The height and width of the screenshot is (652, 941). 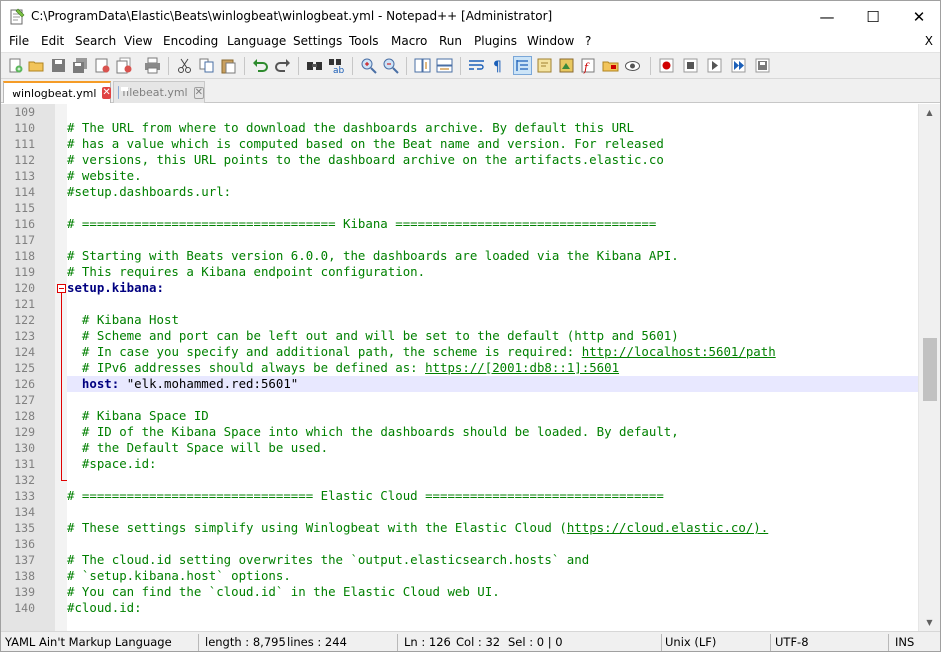 What do you see at coordinates (690, 65) in the screenshot?
I see `stop-macro-icon` at bounding box center [690, 65].